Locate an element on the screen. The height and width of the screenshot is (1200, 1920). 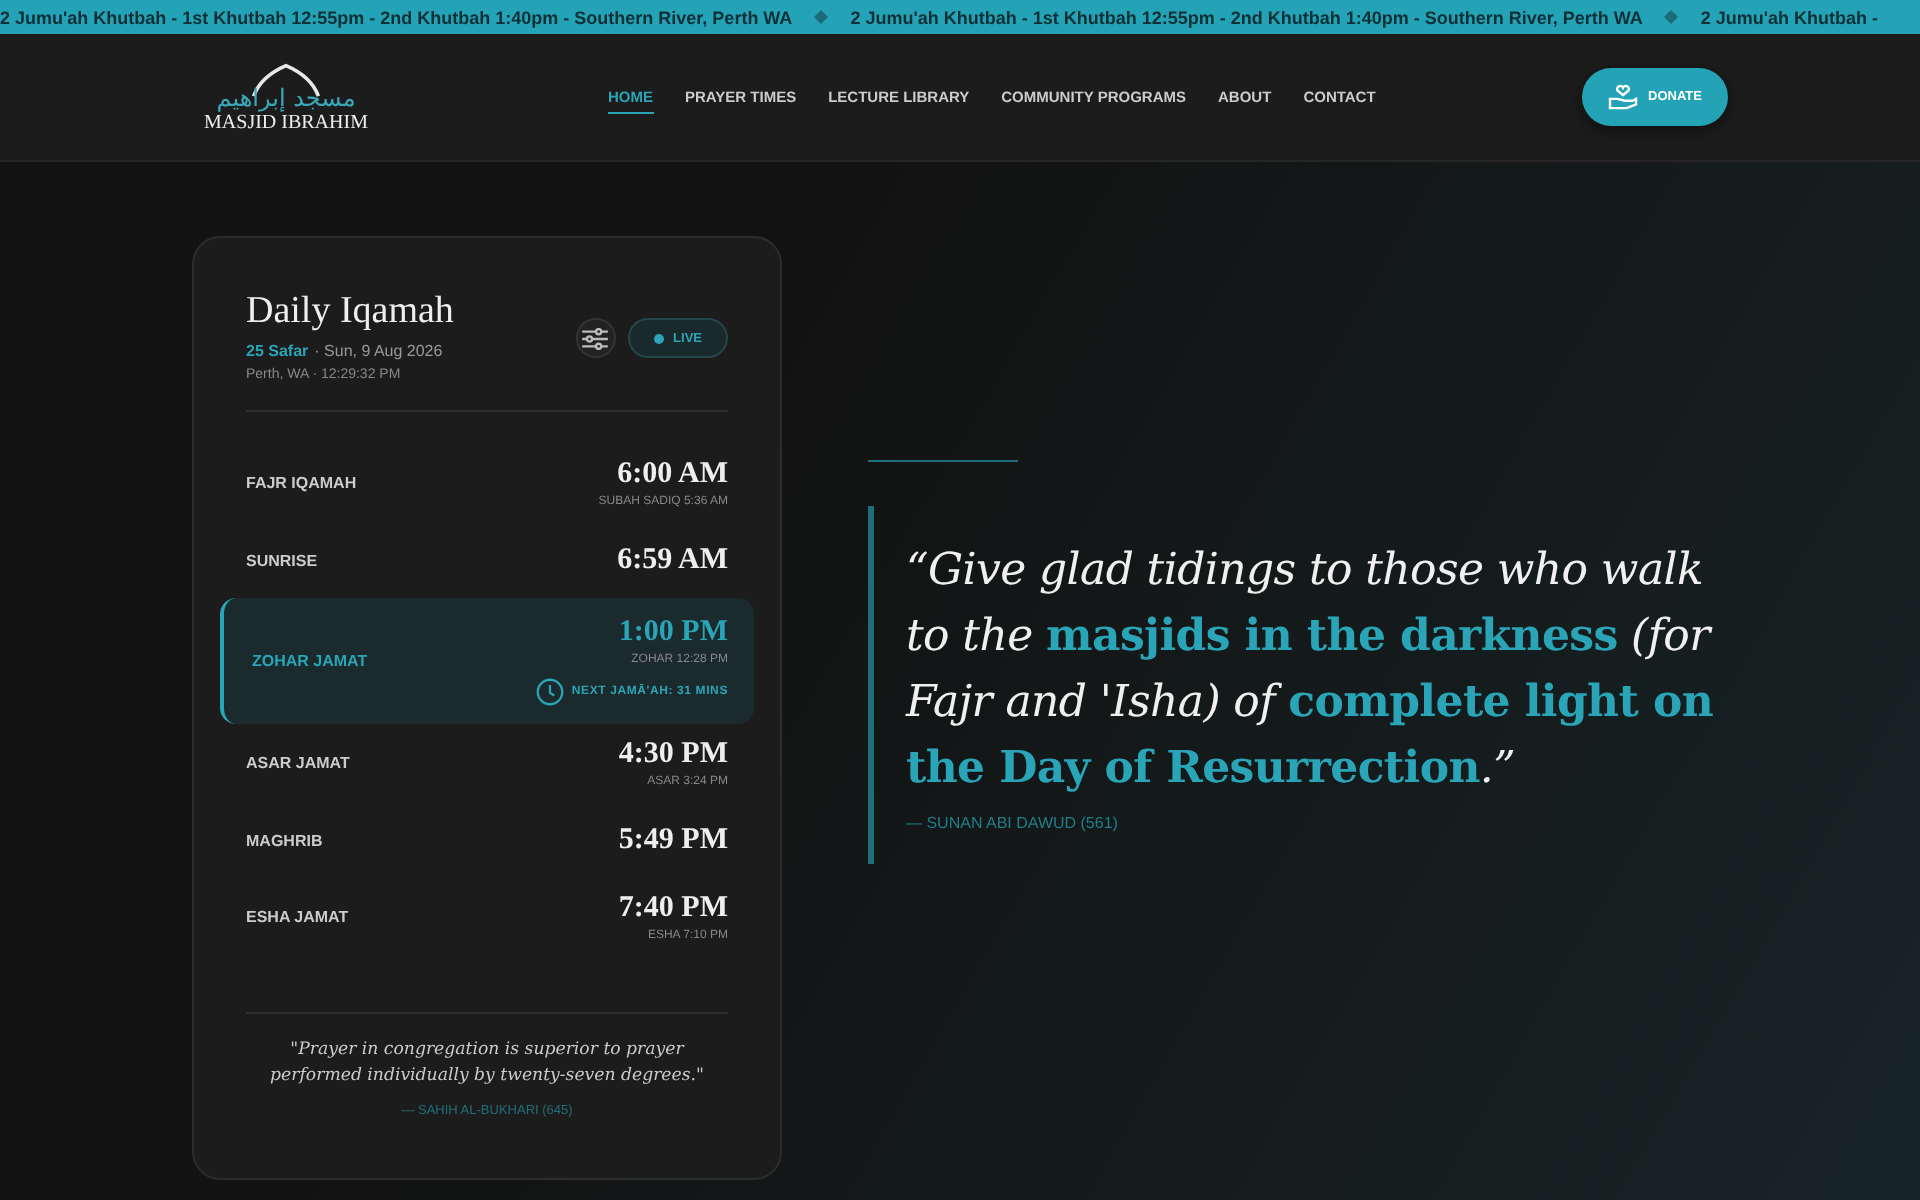
prayer-name: ZOHAR JAMAT is located at coordinates (310, 661).